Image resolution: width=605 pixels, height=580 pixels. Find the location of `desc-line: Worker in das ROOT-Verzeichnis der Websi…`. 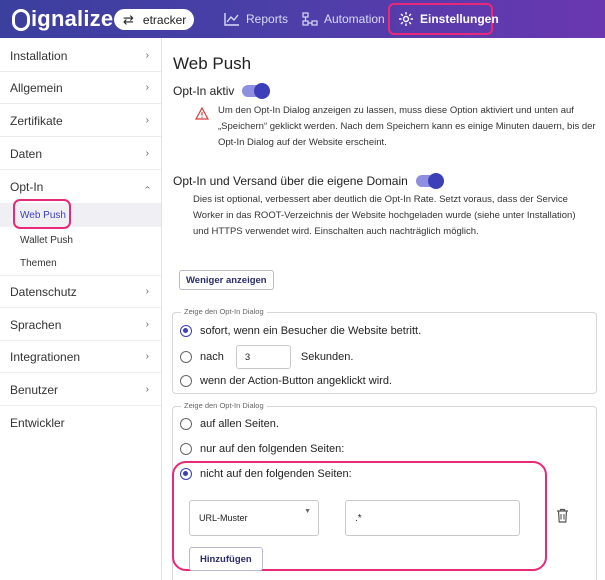

desc-line: Worker in das ROOT-Verzeichnis der Websi… is located at coordinates (384, 215).